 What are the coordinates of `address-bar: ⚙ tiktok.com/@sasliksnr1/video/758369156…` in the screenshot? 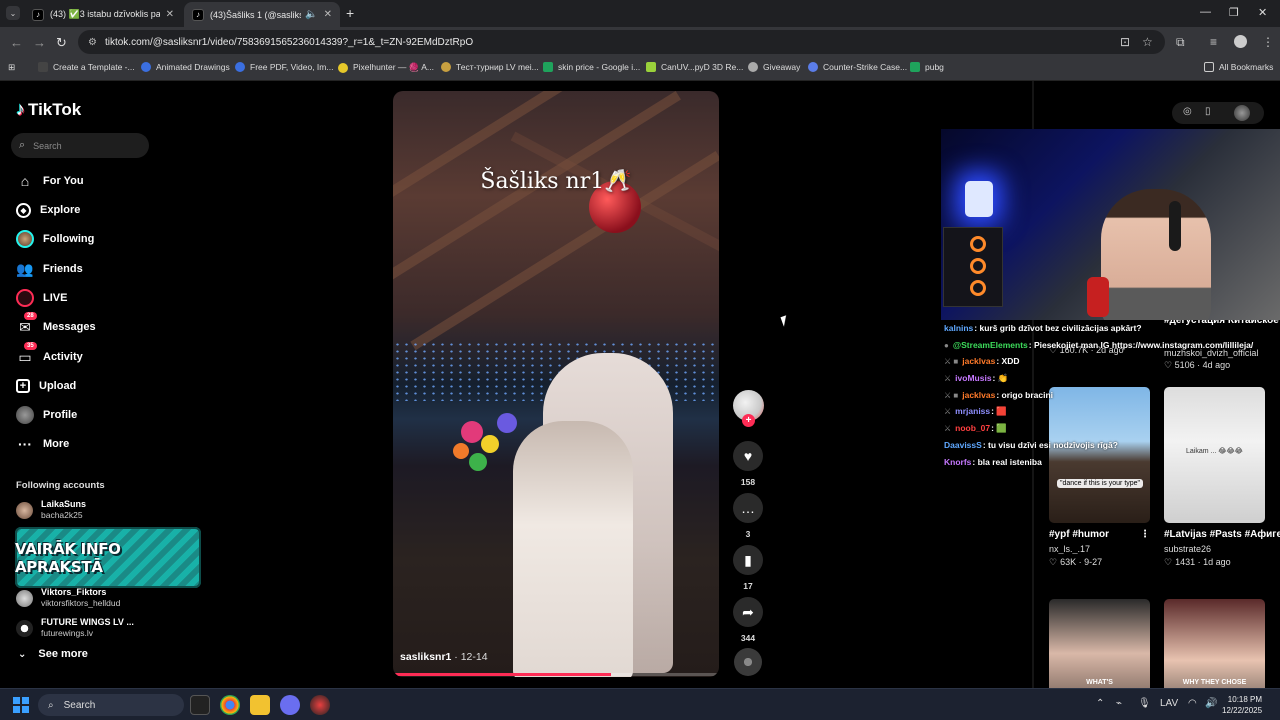 It's located at (621, 42).